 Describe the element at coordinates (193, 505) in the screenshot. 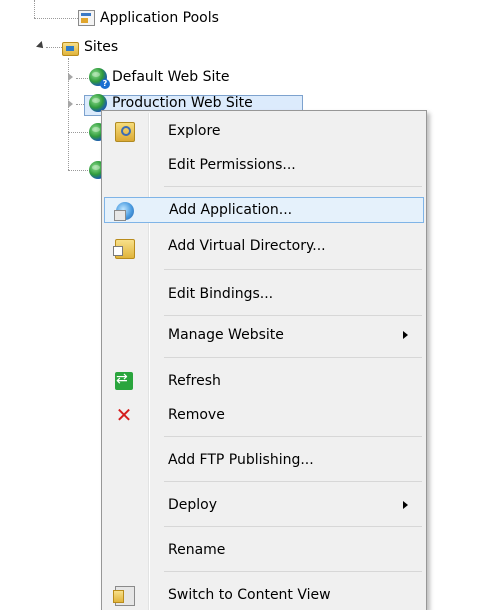

I see `menu-item-label: Deploy` at that location.